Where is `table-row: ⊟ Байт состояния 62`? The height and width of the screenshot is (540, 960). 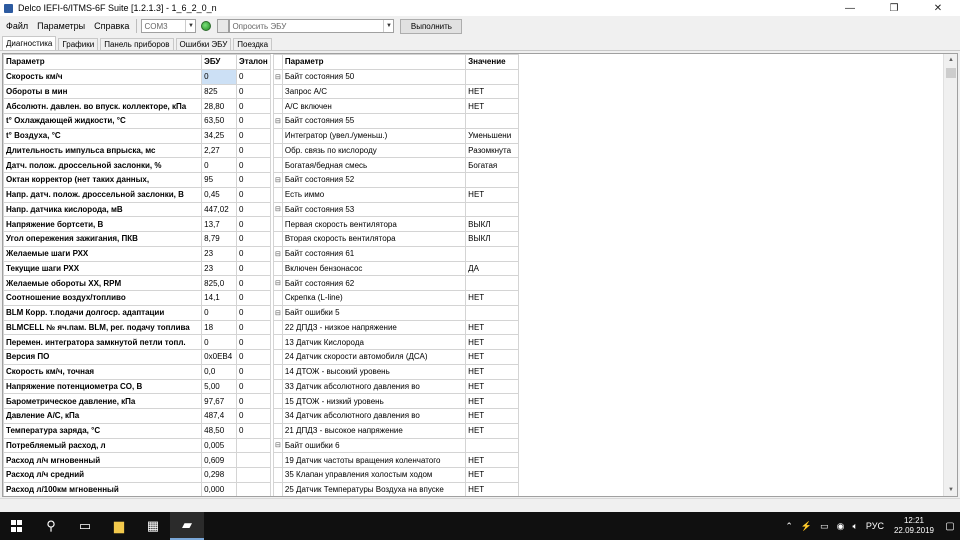
table-row: ⊟ Байт состояния 62 is located at coordinates (396, 283).